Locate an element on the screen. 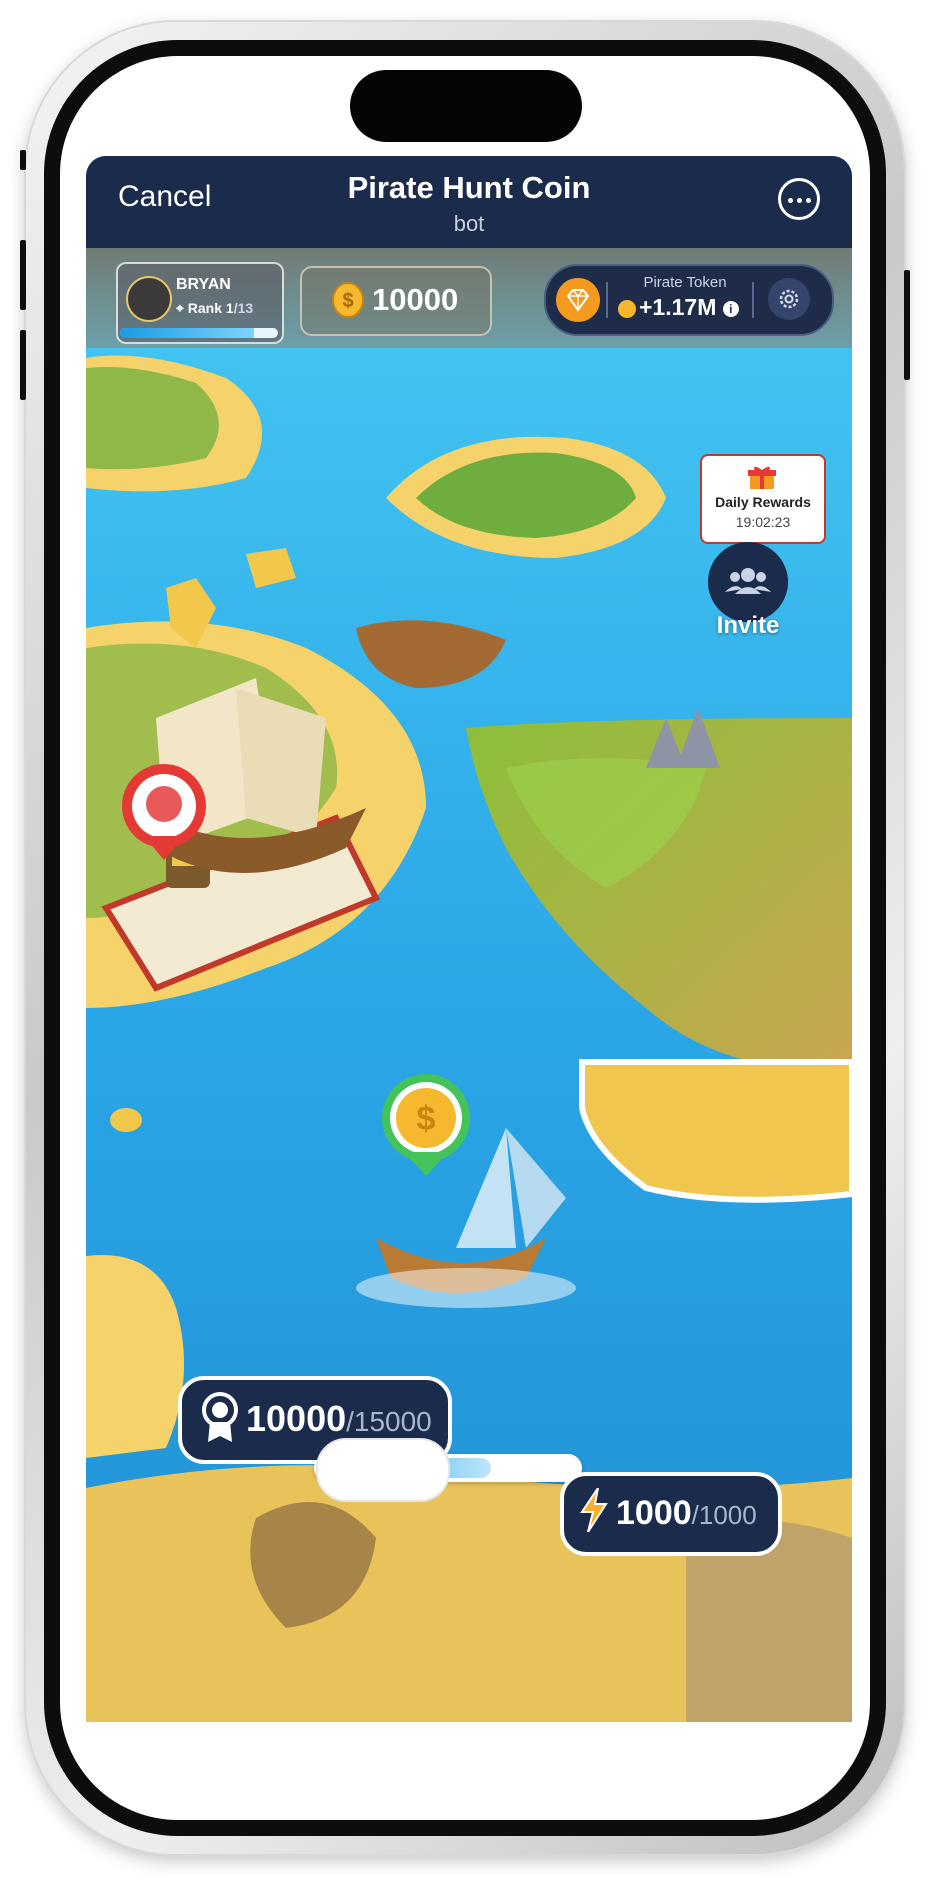 Image resolution: width=931 pixels, height=1879 pixels. token-value: +1.17M i is located at coordinates (678, 307).